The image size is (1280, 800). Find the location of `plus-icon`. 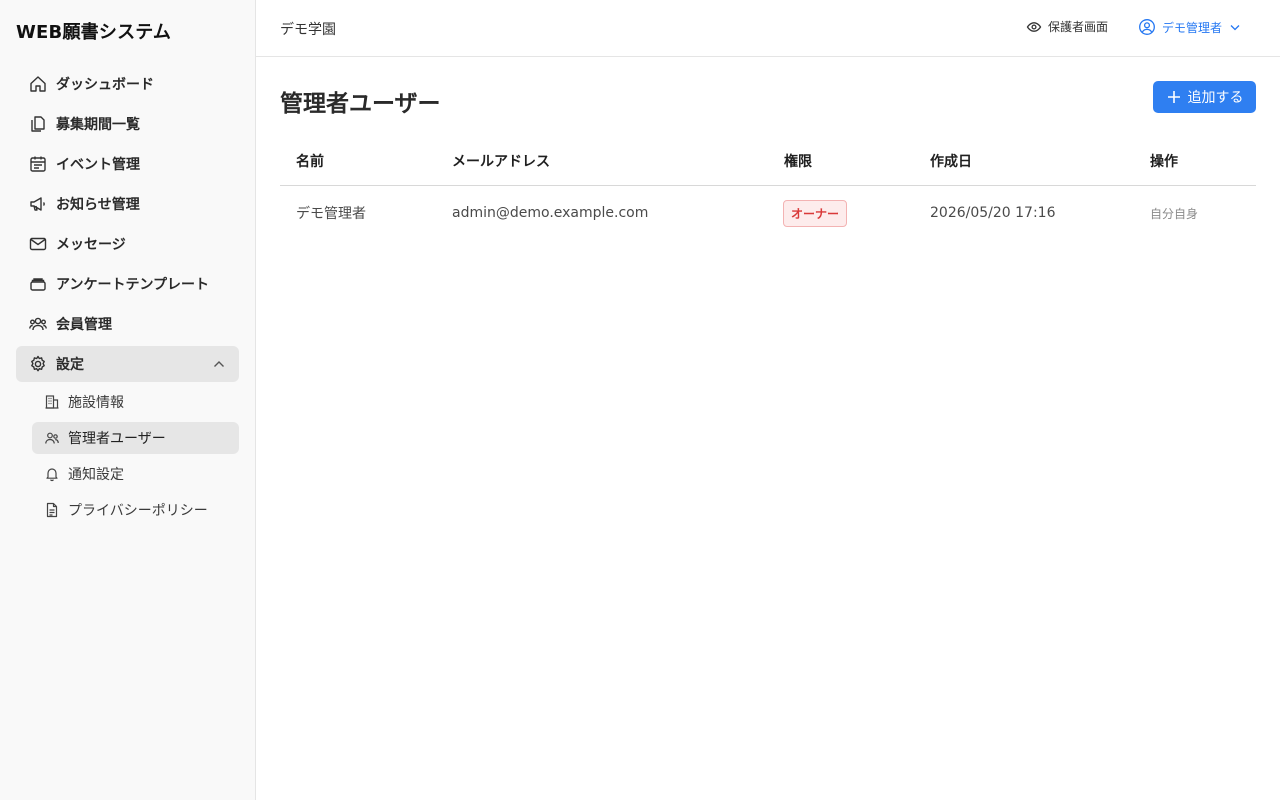

plus-icon is located at coordinates (1174, 97).